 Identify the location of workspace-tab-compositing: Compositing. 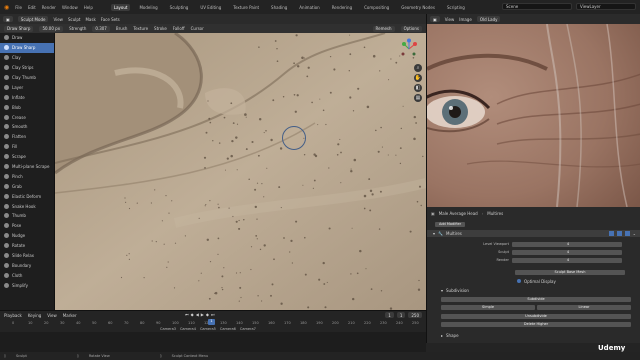
(376, 7).